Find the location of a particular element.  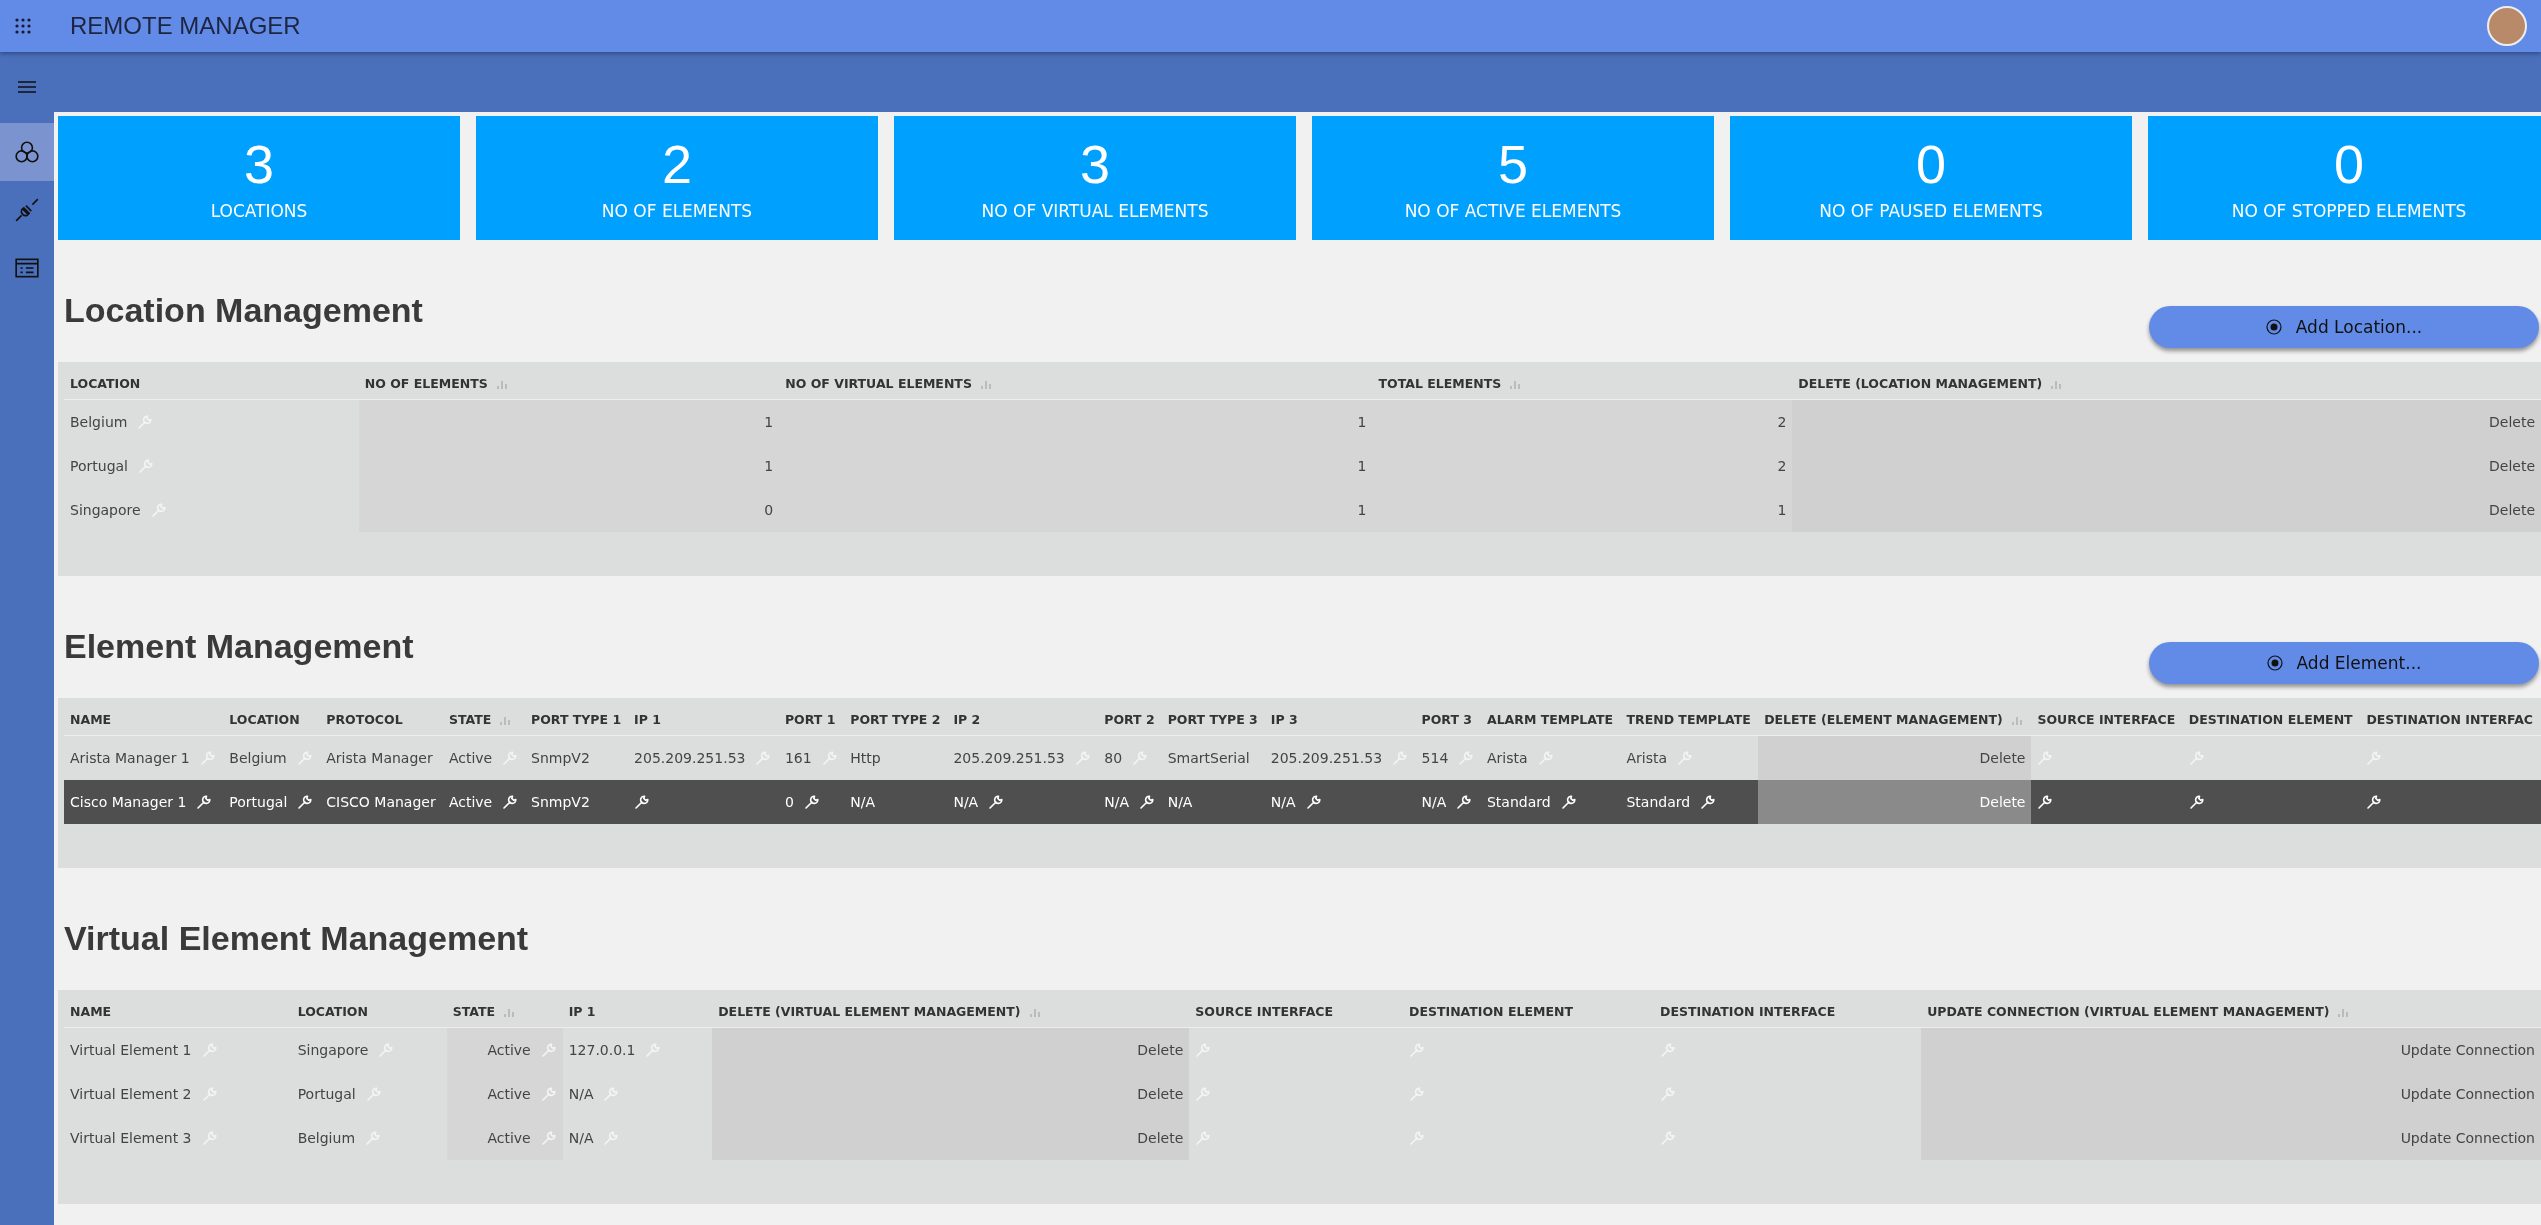

table-row: Singapore 0 1 1 Delete is located at coordinates (1302, 510).